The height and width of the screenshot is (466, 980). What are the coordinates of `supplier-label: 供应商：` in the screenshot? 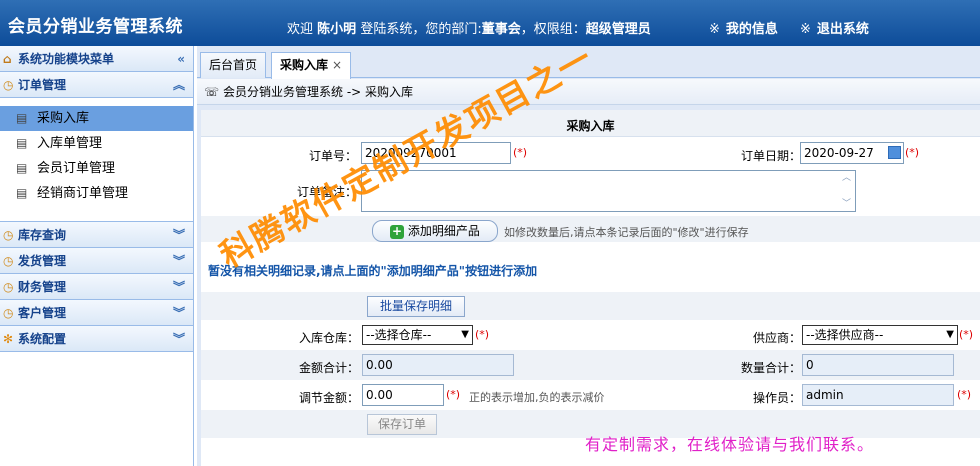 It's located at (777, 338).